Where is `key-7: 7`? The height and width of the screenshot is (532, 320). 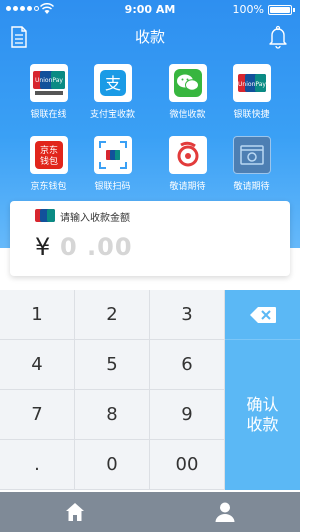 key-7: 7 is located at coordinates (37, 415).